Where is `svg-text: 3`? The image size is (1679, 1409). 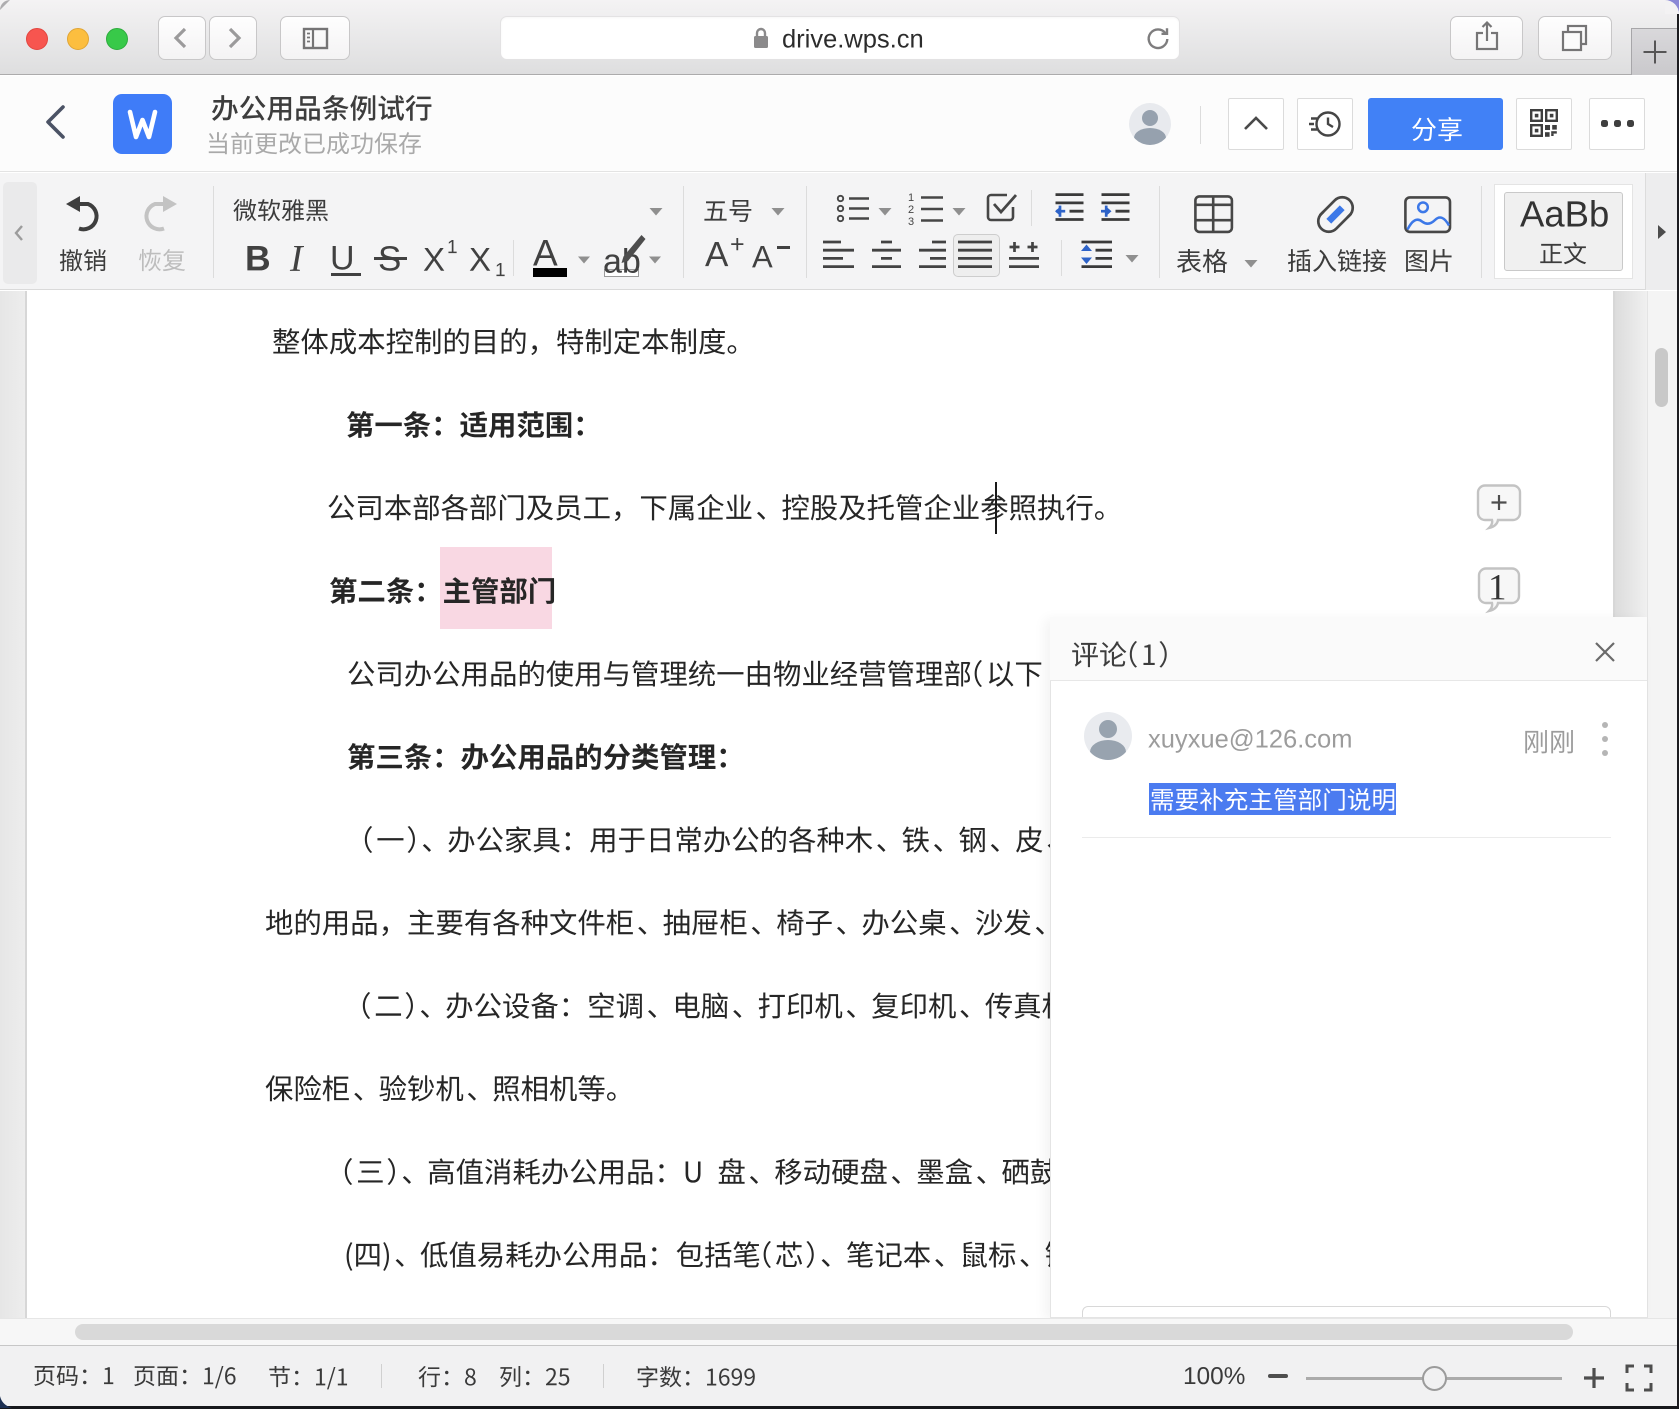
svg-text: 3 is located at coordinates (911, 222).